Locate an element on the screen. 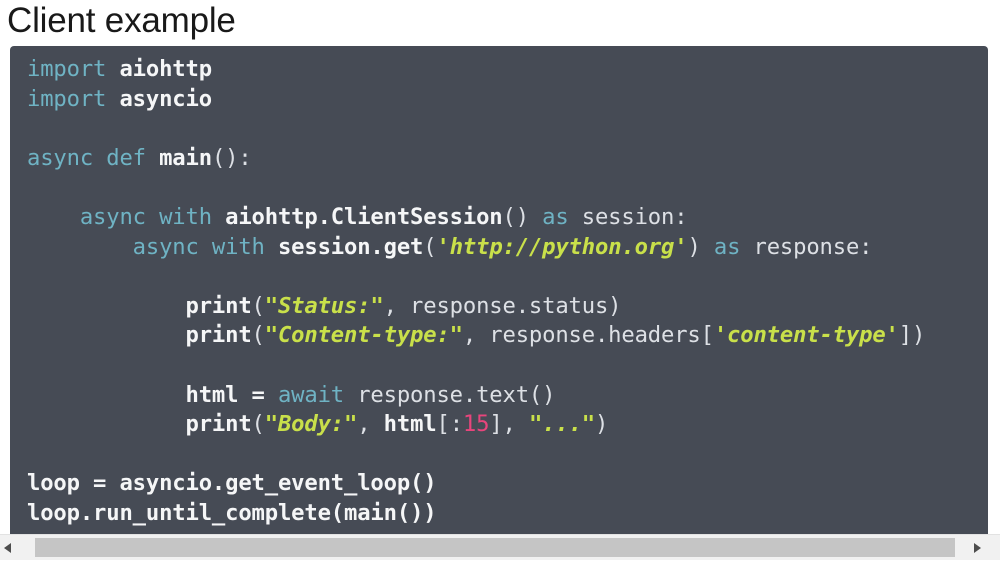 The height and width of the screenshot is (579, 1000). code-line: loop = asyncio.get_event_loop() is located at coordinates (499, 484).